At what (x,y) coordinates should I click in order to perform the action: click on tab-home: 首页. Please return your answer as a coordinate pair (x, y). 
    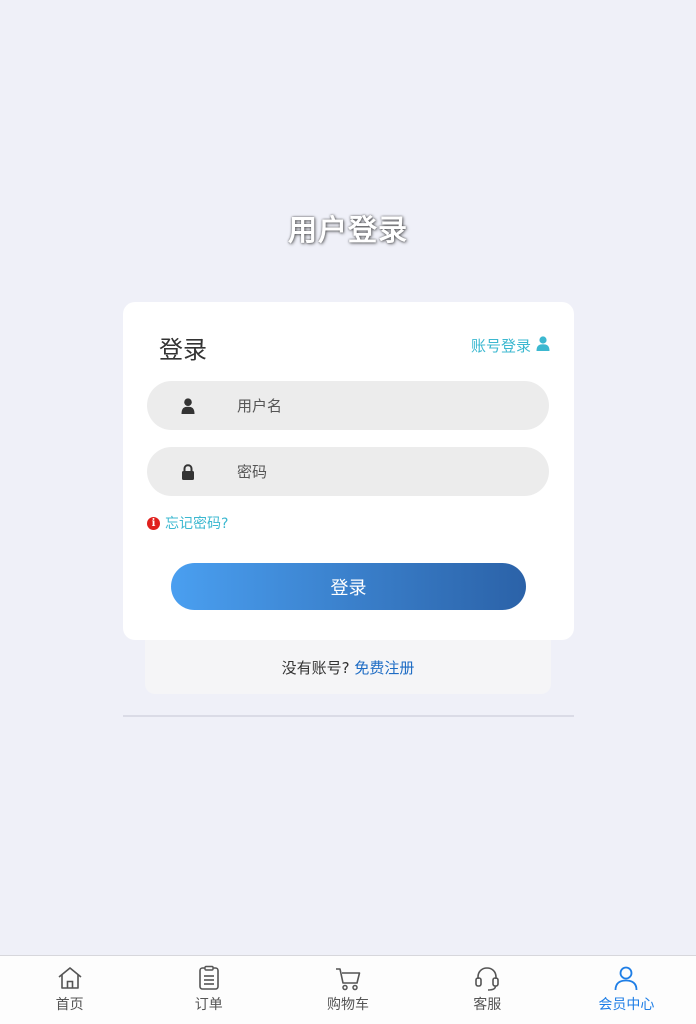
    Looking at the image, I should click on (69, 990).